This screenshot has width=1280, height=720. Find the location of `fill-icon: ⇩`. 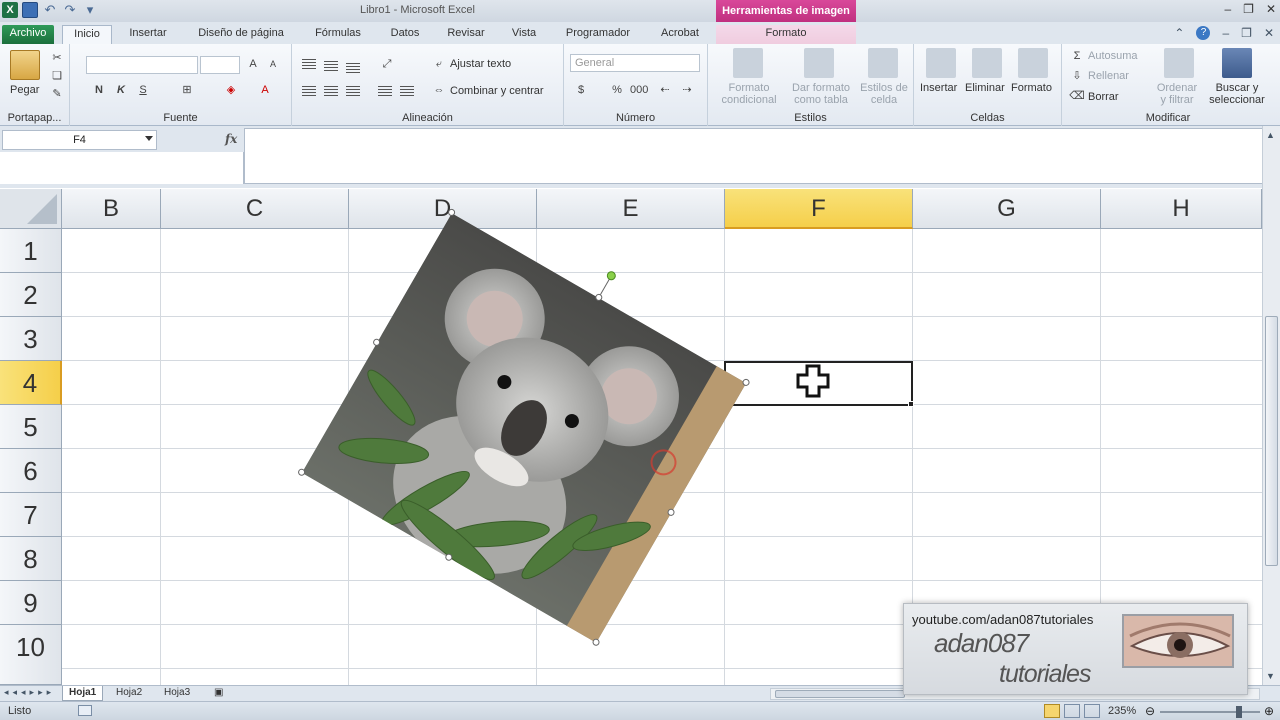

fill-icon: ⇩ is located at coordinates (1077, 76).